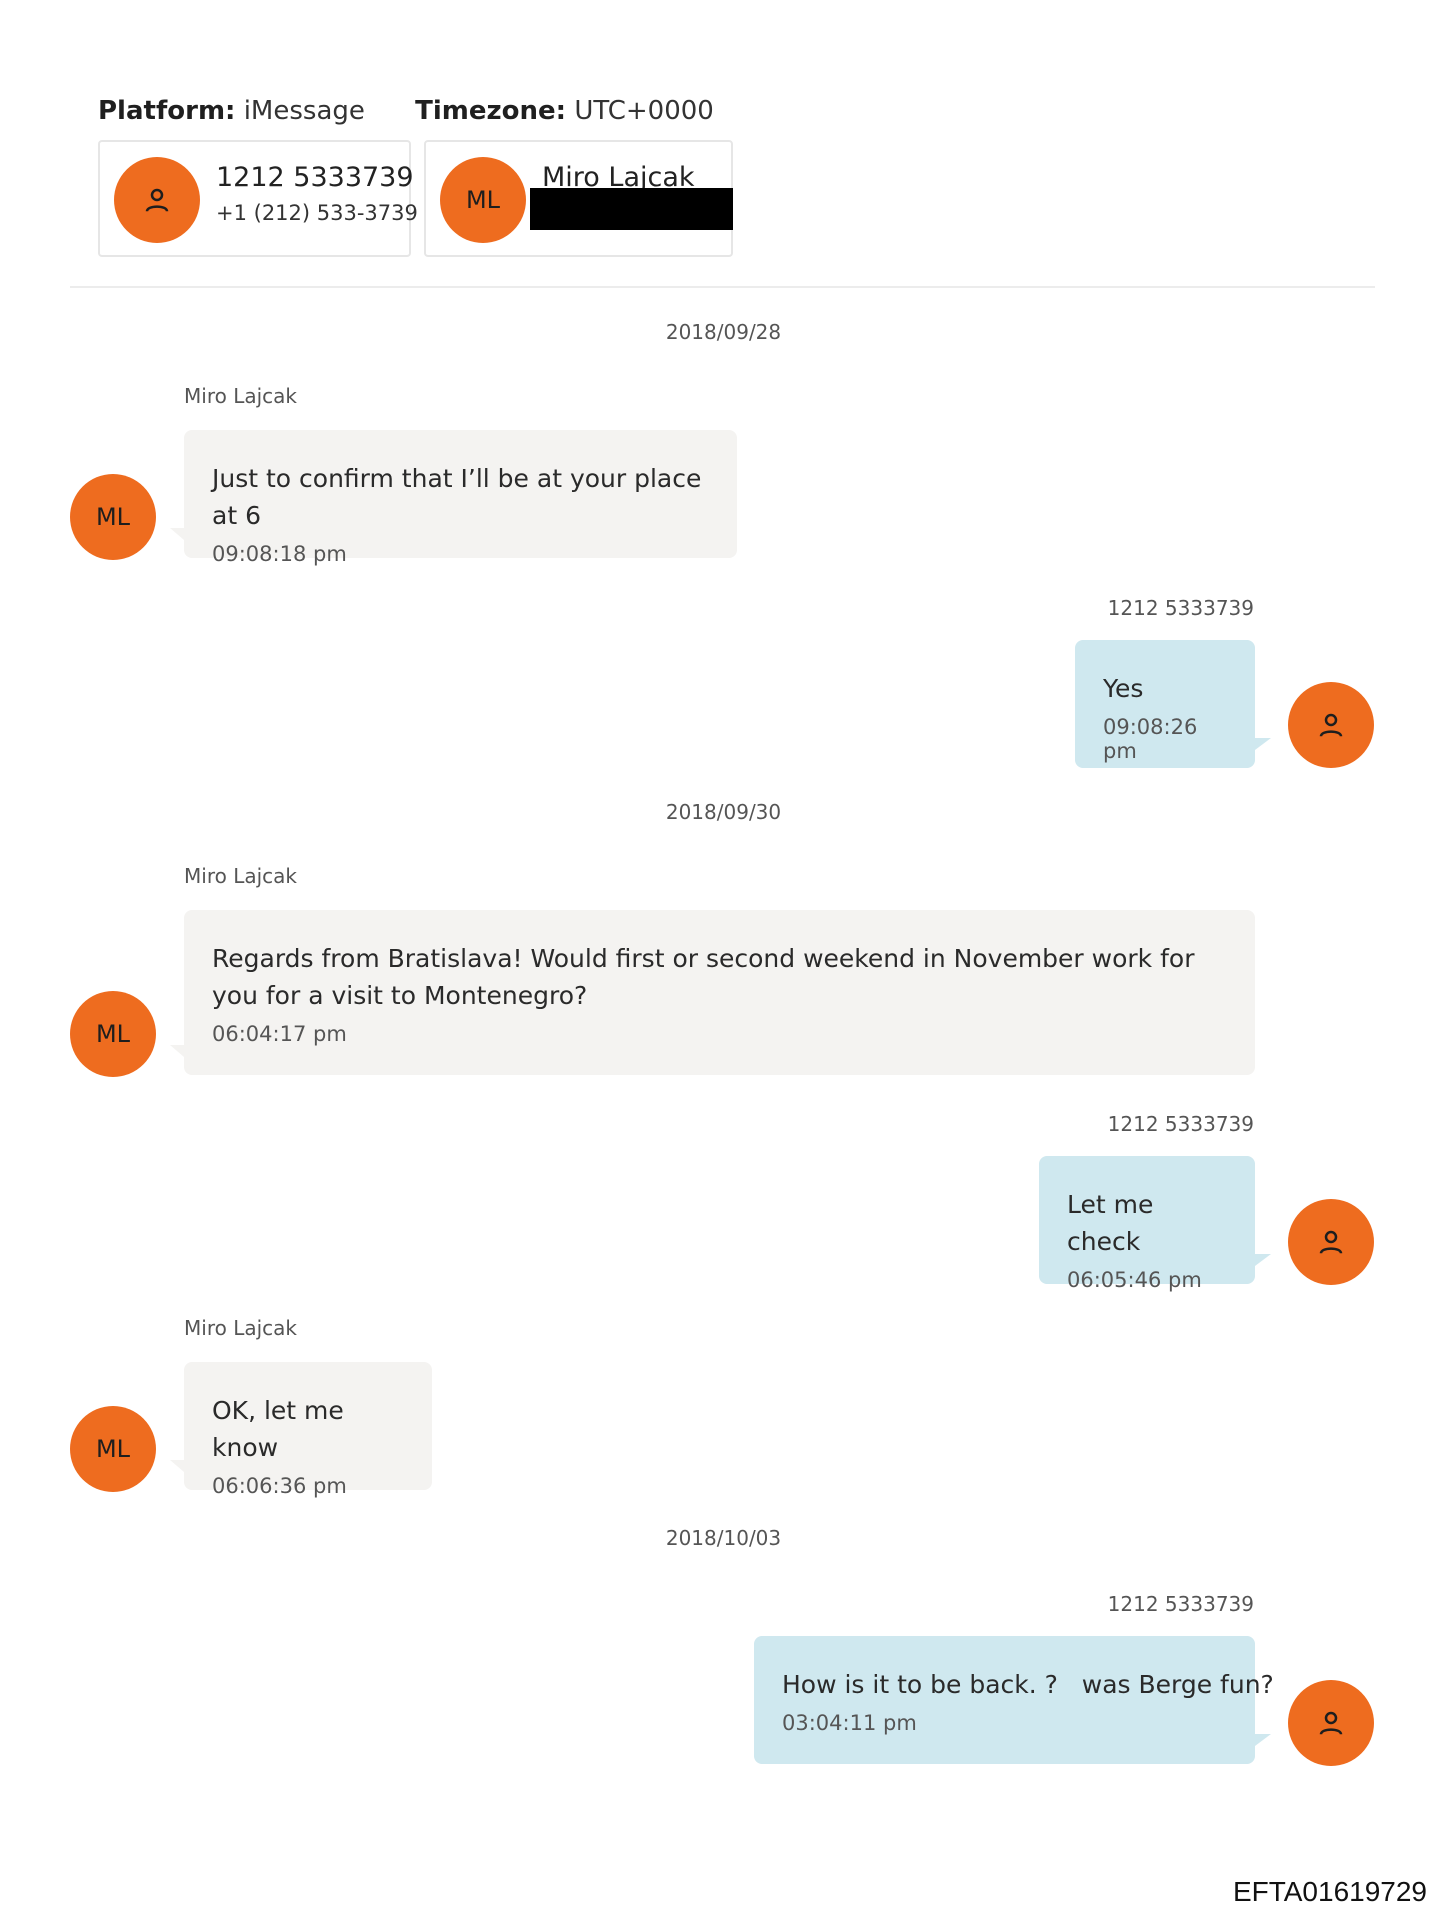 Image resolution: width=1447 pixels, height=1920 pixels. Describe the element at coordinates (317, 213) in the screenshot. I see `participant-phone: +1 (212) 533-3739` at that location.